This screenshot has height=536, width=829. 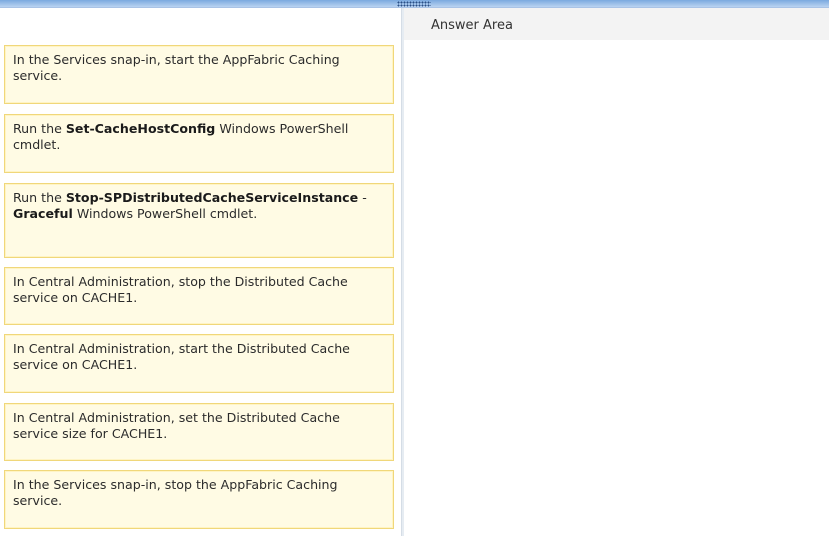 What do you see at coordinates (616, 24) in the screenshot?
I see `answer-area-header: Answer Area` at bounding box center [616, 24].